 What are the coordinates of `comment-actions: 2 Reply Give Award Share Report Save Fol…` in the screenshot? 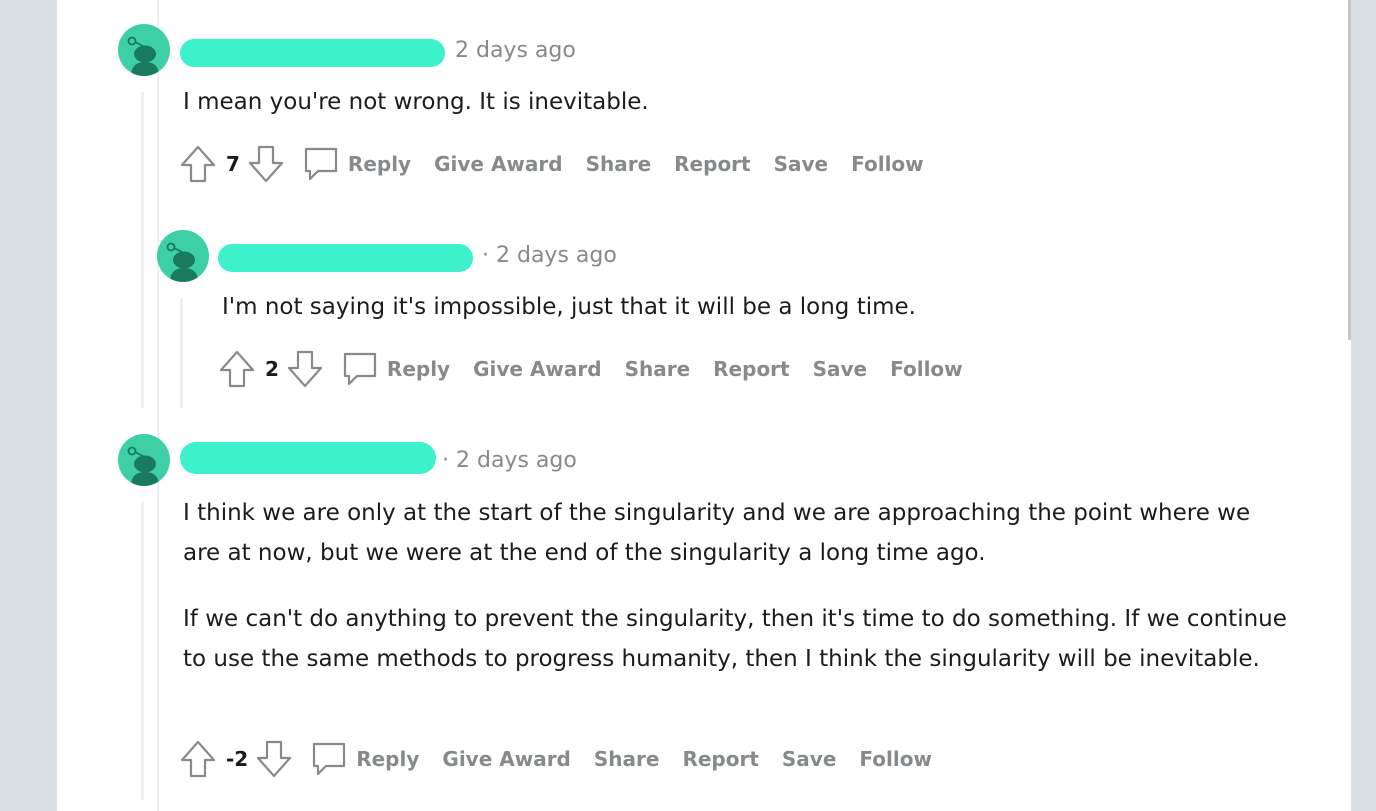 It's located at (602, 369).